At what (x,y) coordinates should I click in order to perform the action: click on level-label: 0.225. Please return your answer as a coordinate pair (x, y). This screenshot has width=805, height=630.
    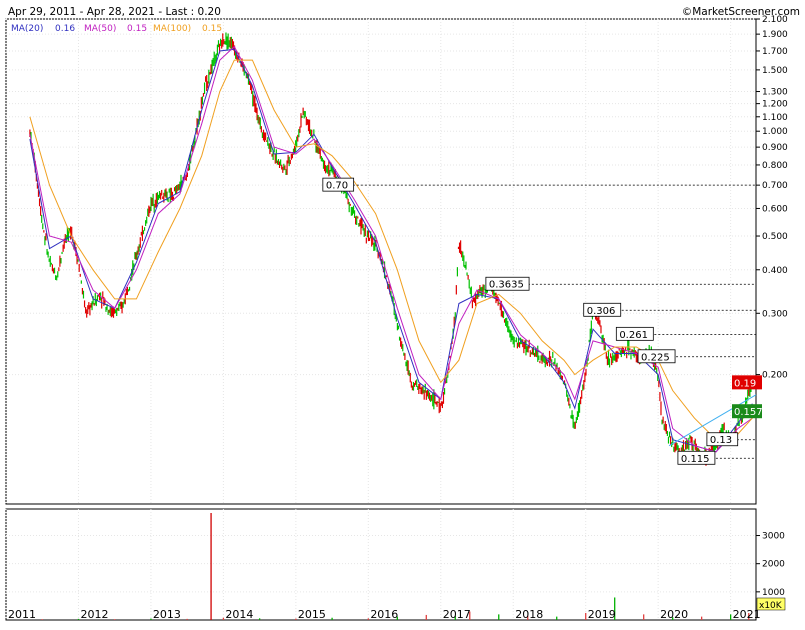
    Looking at the image, I should click on (655, 357).